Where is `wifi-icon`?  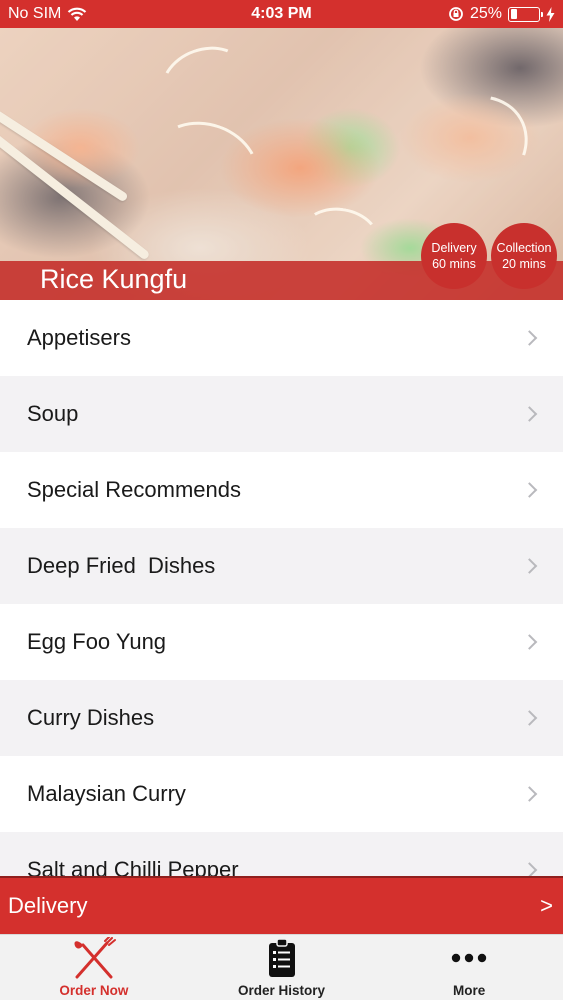 wifi-icon is located at coordinates (77, 14).